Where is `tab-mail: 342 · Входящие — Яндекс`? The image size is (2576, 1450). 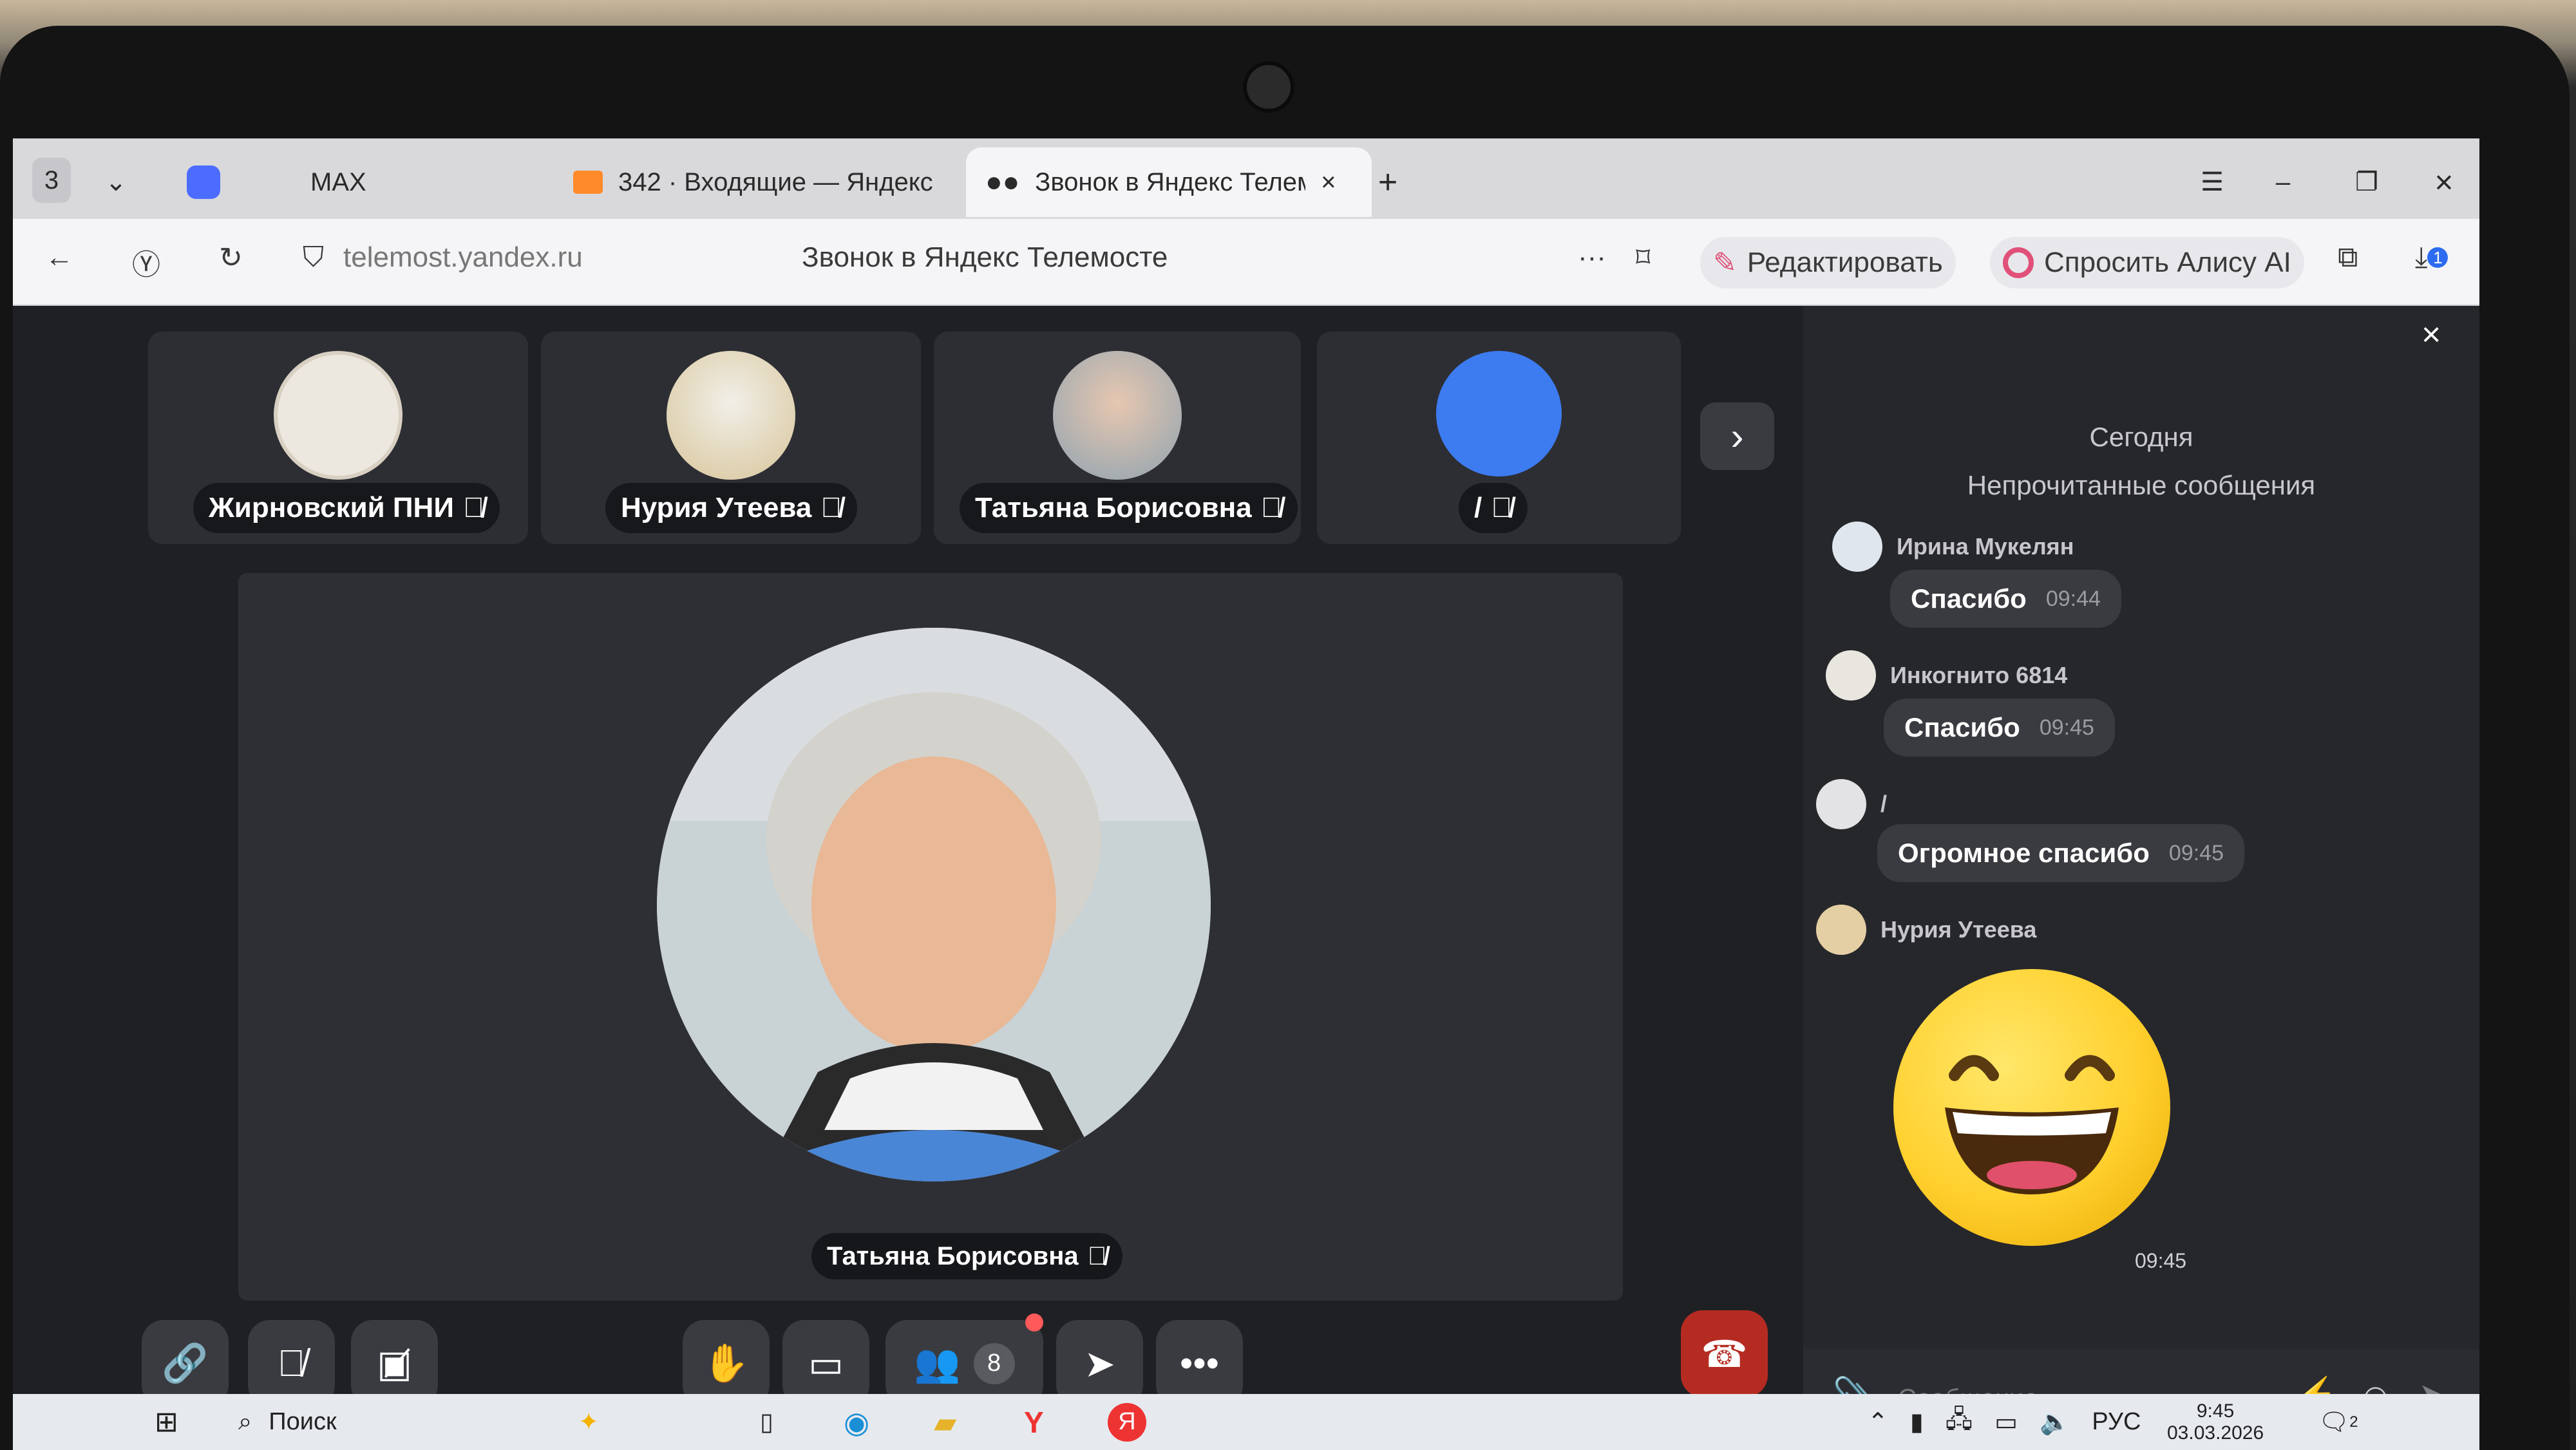 tab-mail: 342 · Входящие — Яндекс is located at coordinates (766, 182).